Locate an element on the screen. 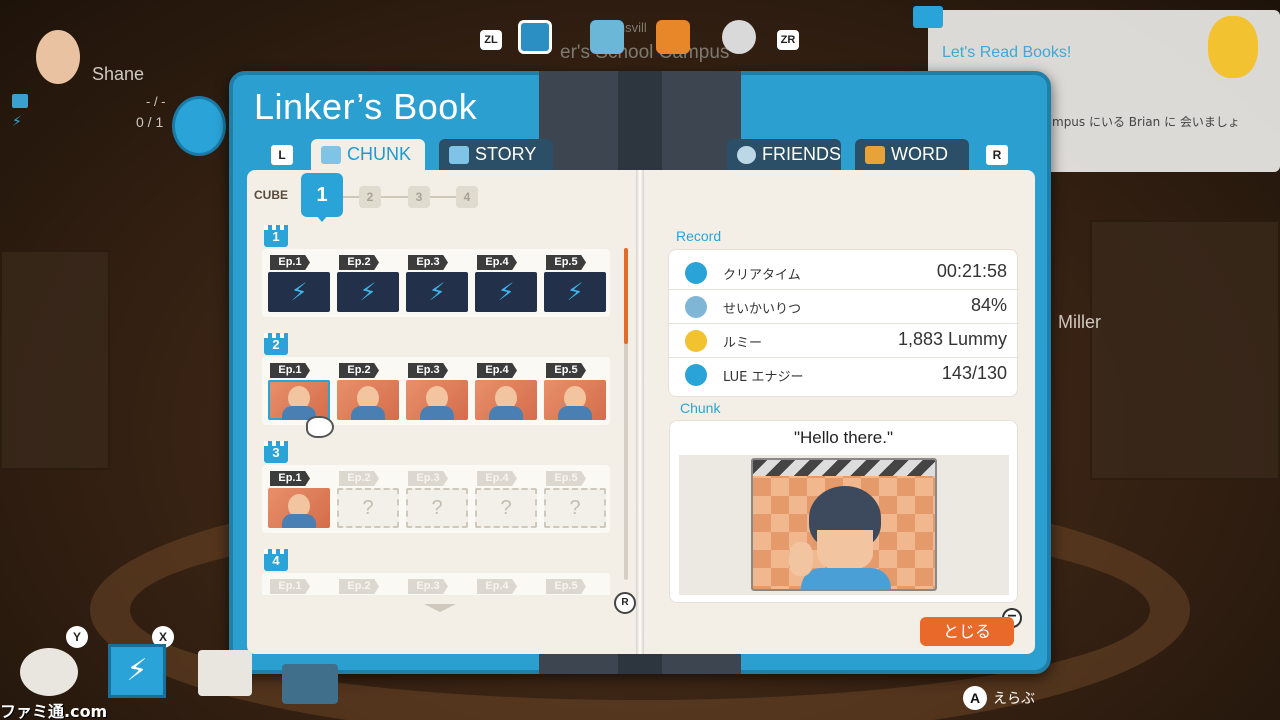 Image resolution: width=1280 pixels, height=720 pixels. tab-chunk-label: CHUNK is located at coordinates (379, 154).